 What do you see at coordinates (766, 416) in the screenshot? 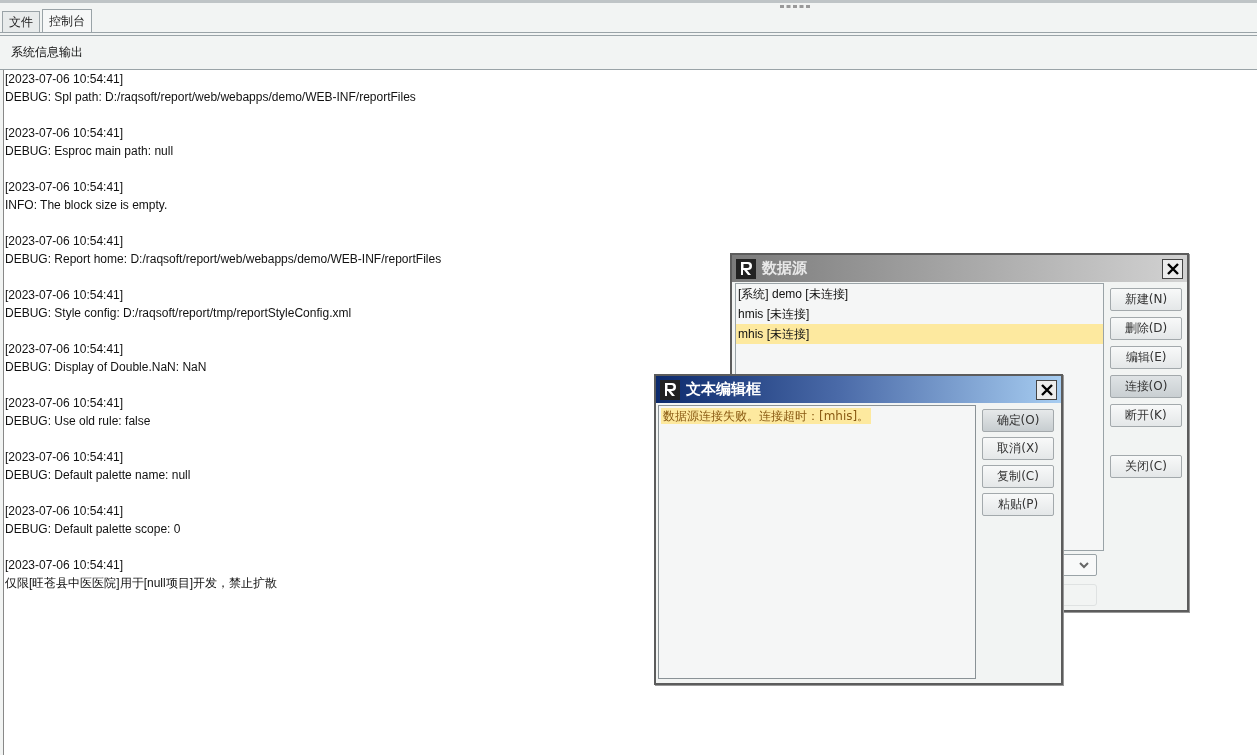
I see `error-message: 数据源连接失败。连接超时：[mhis]。` at bounding box center [766, 416].